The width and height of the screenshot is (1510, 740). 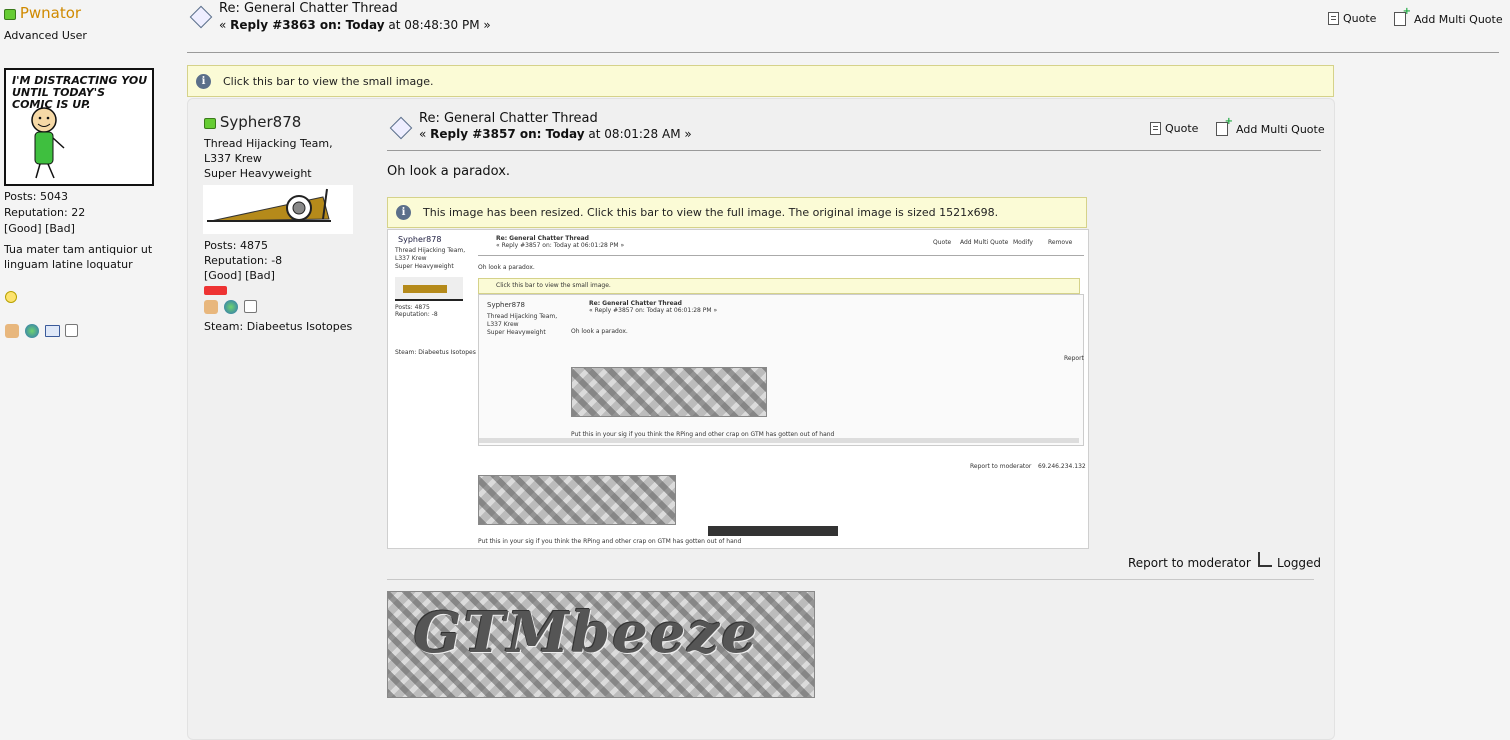 I want to click on inner-rank-image, so click(x=278, y=209).